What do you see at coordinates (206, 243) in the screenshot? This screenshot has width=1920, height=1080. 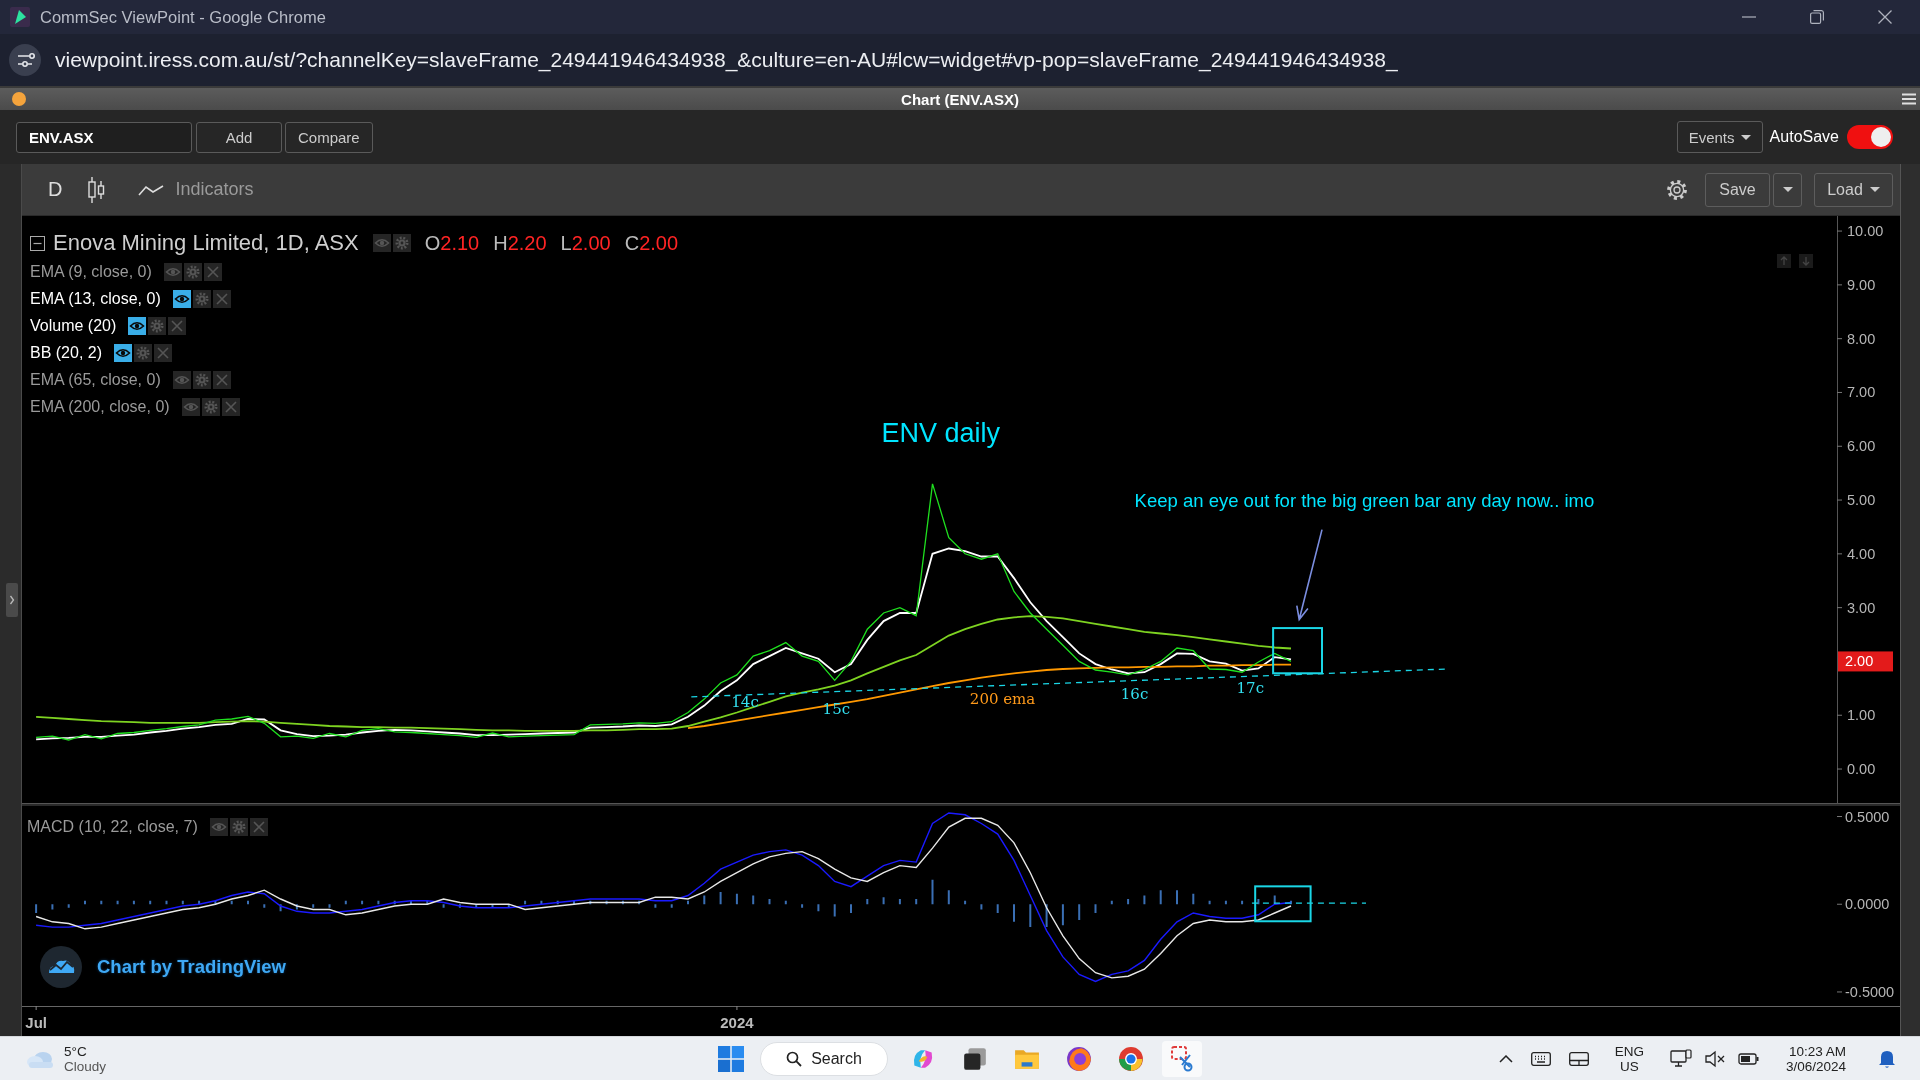 I see `symbol-title: Enova Mining Limited, 1D, ASX` at bounding box center [206, 243].